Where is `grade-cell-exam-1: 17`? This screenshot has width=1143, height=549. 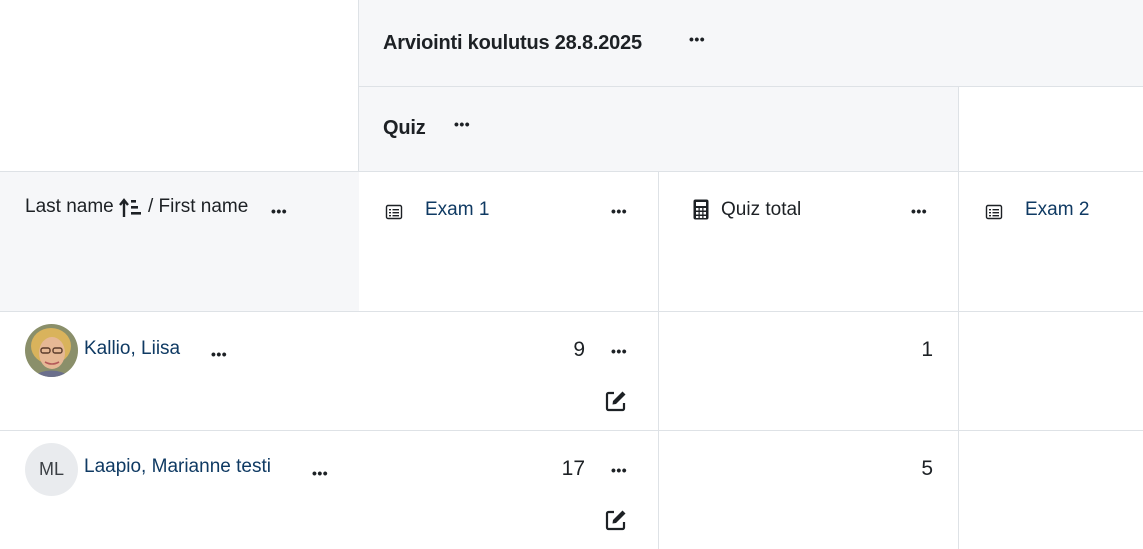
grade-cell-exam-1: 17 is located at coordinates (509, 490).